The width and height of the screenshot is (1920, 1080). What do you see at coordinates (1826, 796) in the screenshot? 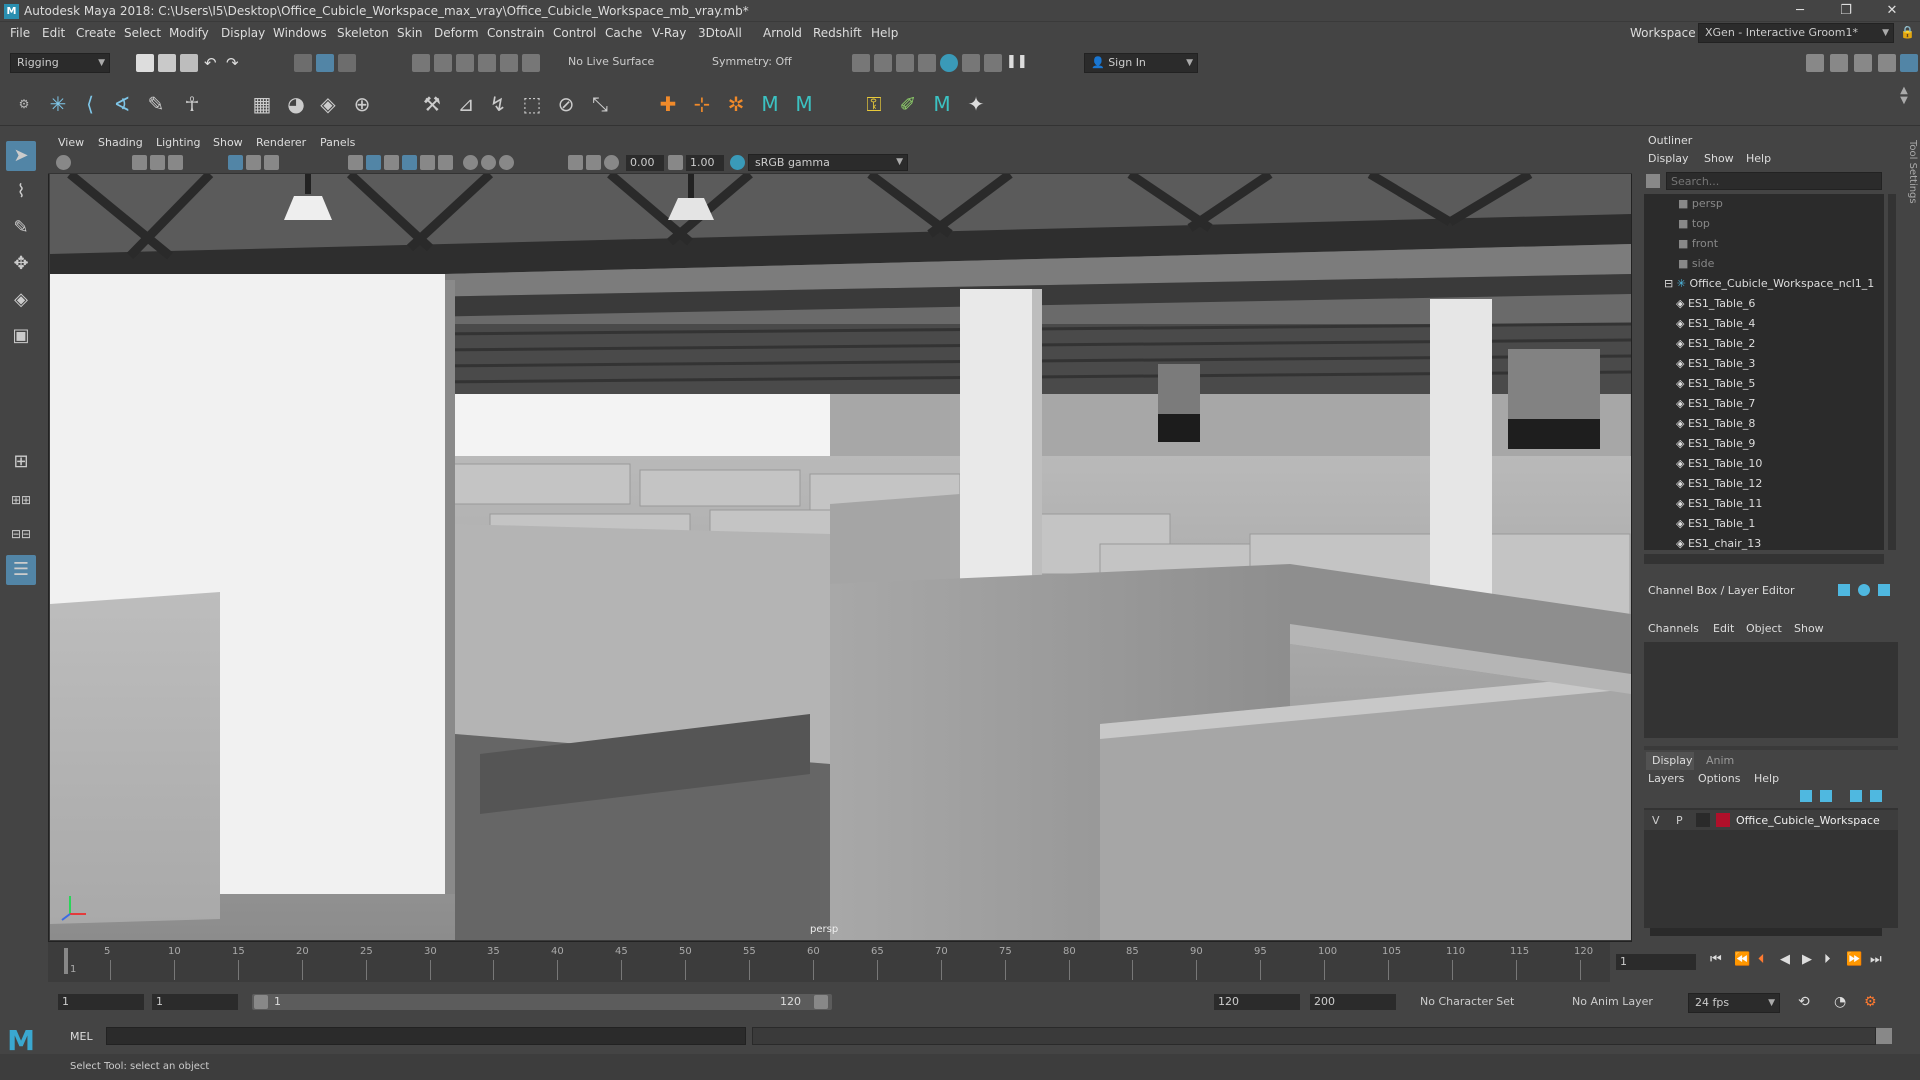
I see `move-layer-down-icon` at bounding box center [1826, 796].